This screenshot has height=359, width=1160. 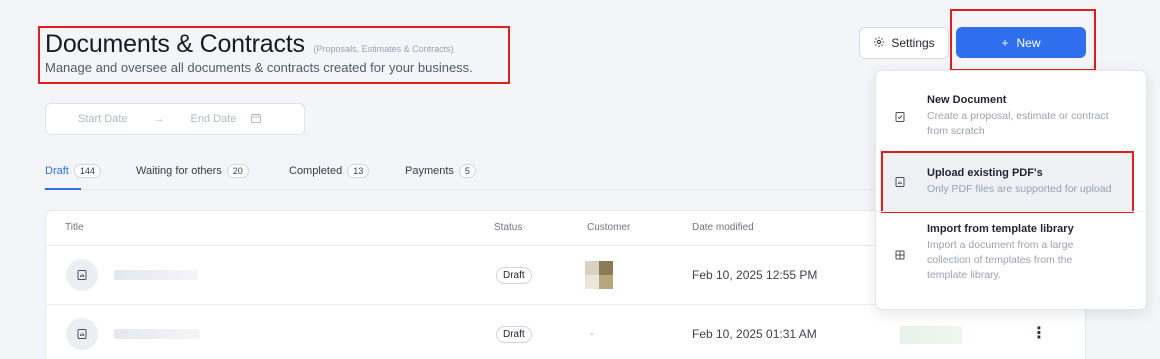 I want to click on customer-avatar, so click(x=599, y=275).